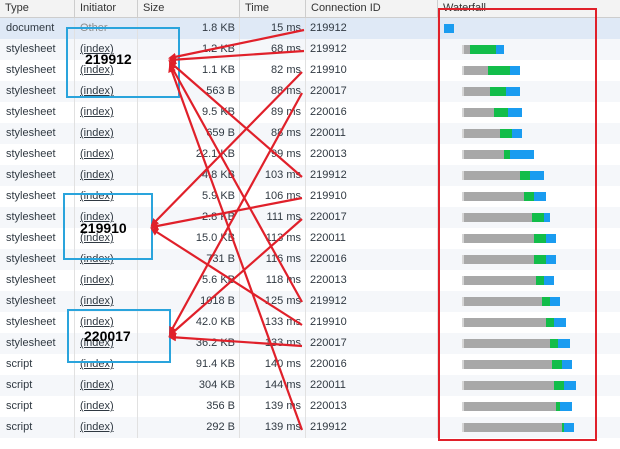  I want to click on arrow-220017-c, so click(235, 340).